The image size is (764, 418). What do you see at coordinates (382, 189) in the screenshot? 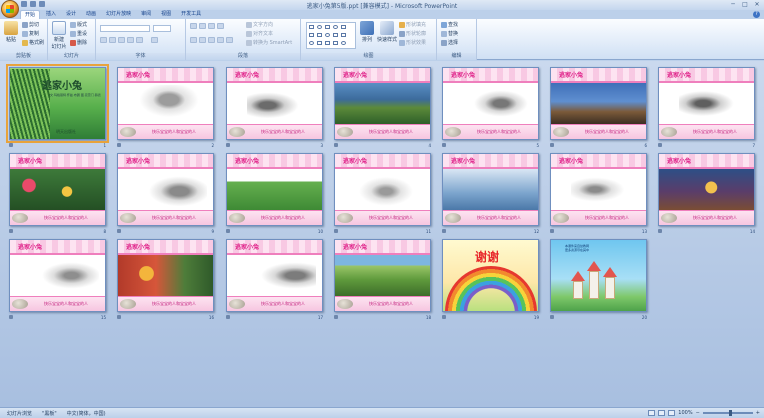
I see `slide-thumbnail-11: 逃家小兔 快乐宝宝的人和宝宝的人` at bounding box center [382, 189].